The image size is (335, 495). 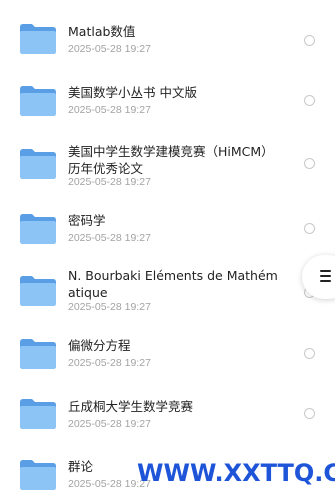 I want to click on file-name: Matlab数值, so click(x=102, y=31).